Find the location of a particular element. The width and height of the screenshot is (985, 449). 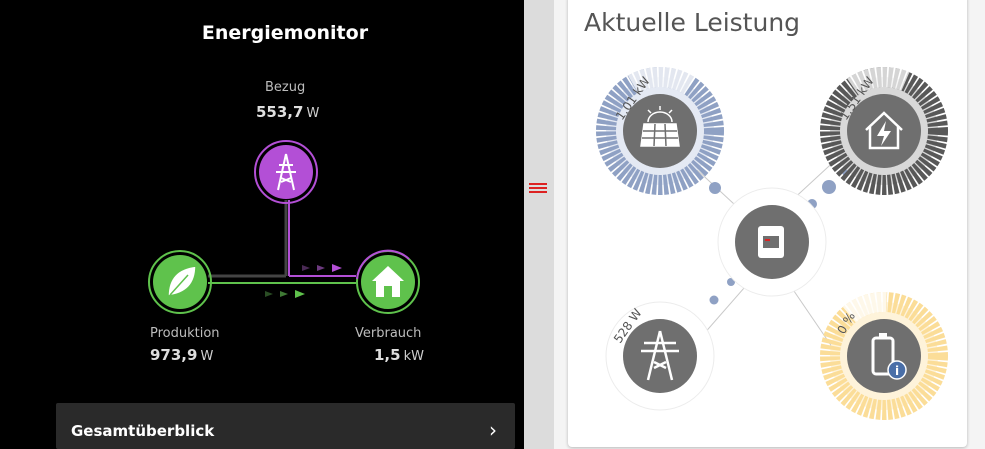

info-icon: i is located at coordinates (897, 370).